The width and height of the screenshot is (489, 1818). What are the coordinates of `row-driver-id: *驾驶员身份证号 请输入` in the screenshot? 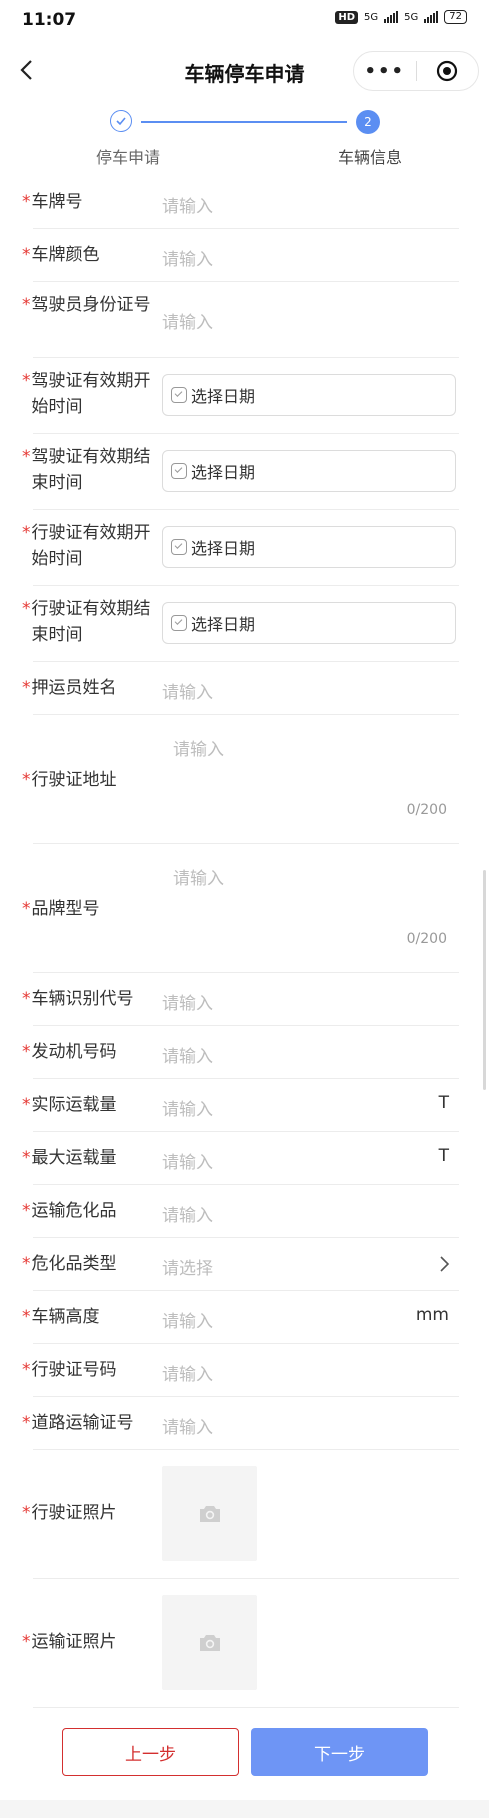 It's located at (240, 320).